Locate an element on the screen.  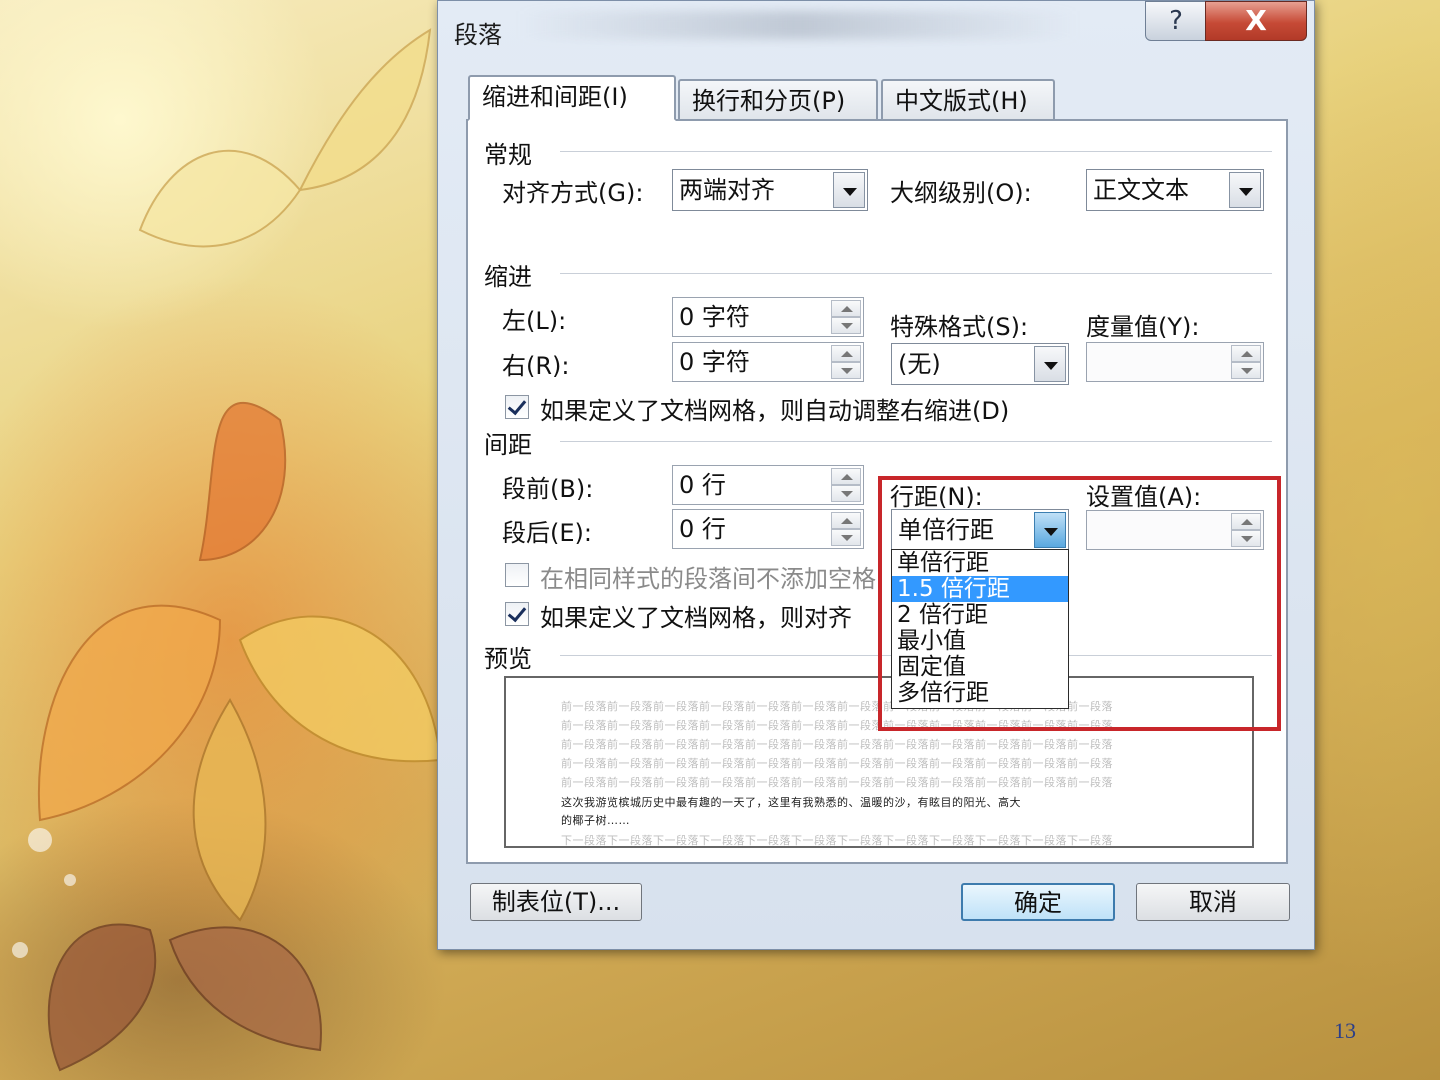
space-before-value: 0 行 is located at coordinates (702, 485).